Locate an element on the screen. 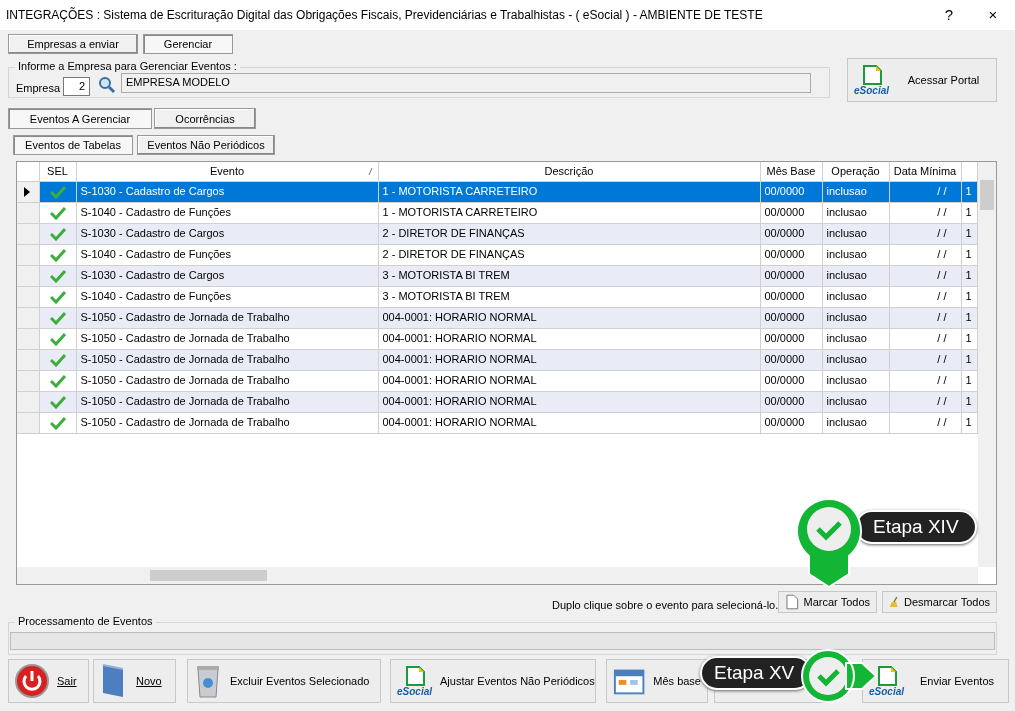 This screenshot has width=1015, height=711. vertical-scrollbar is located at coordinates (987, 364).